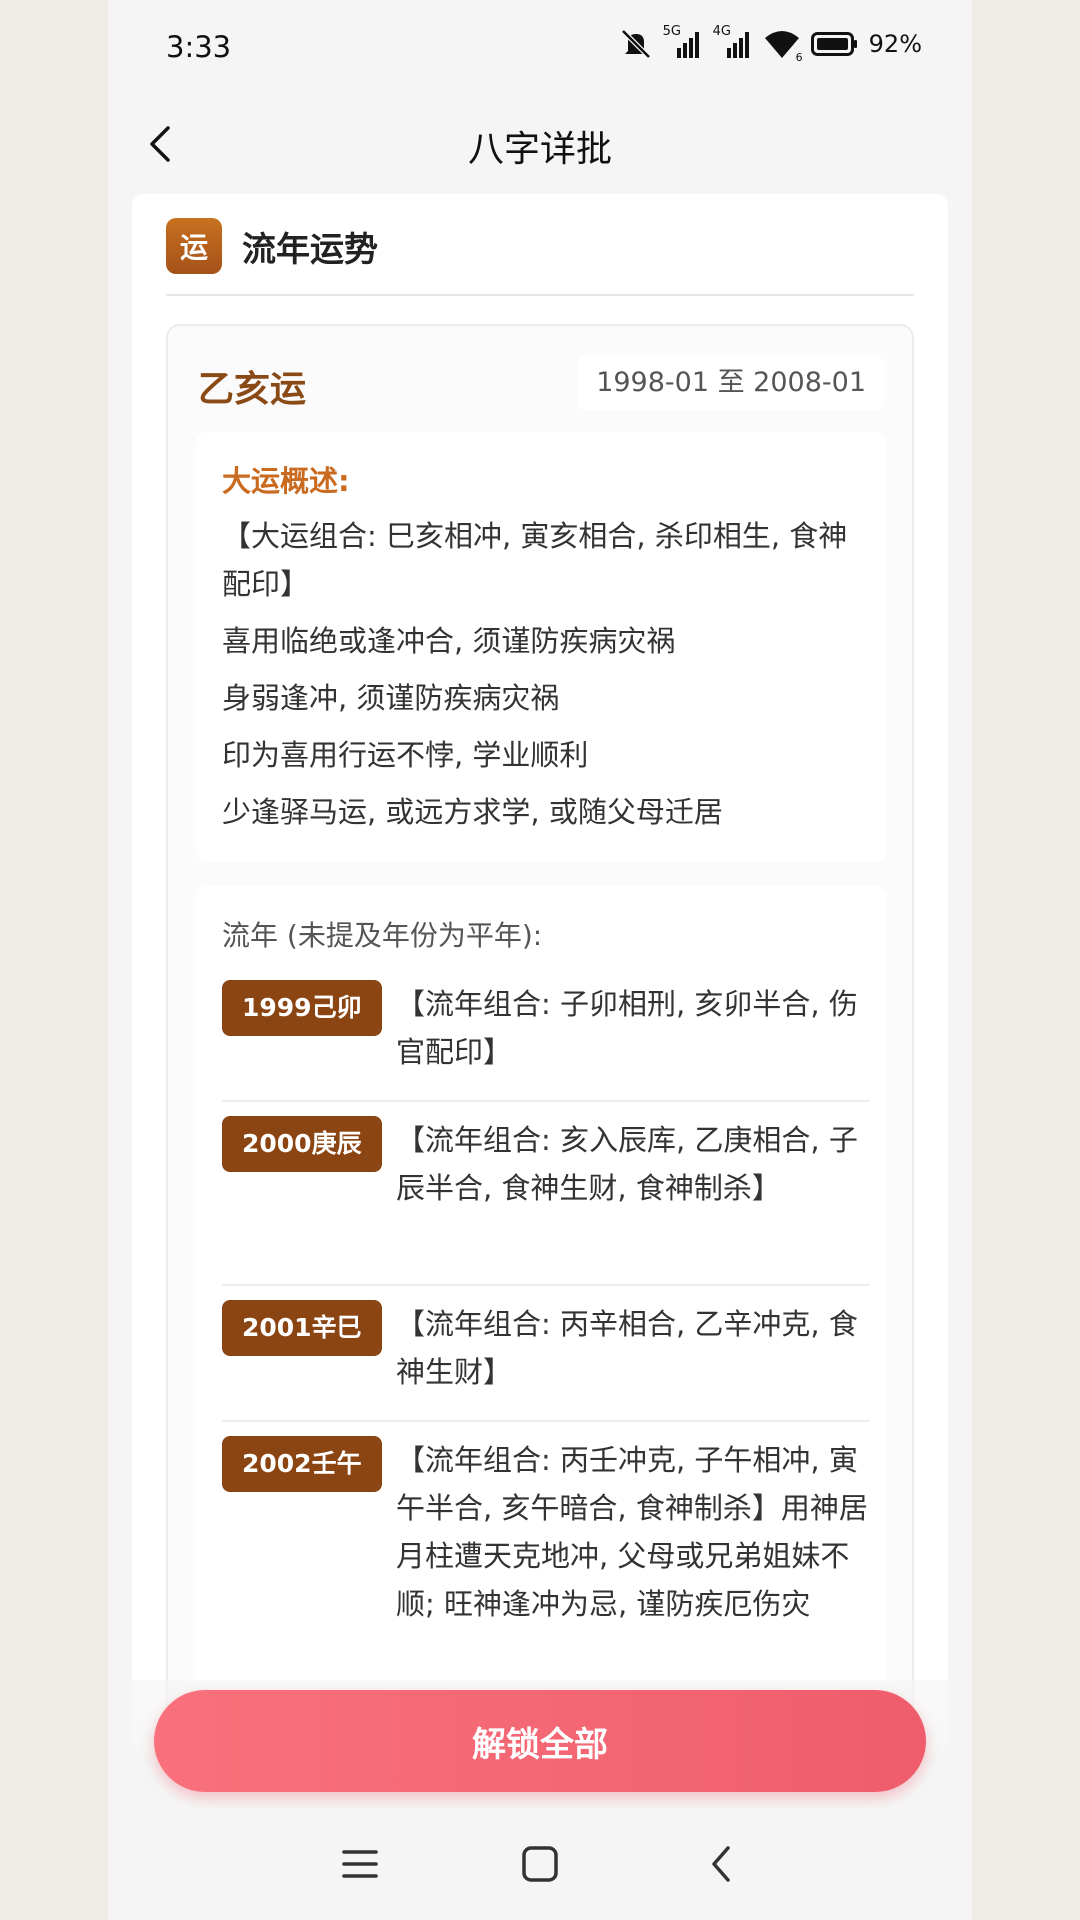 The image size is (1080, 1920). Describe the element at coordinates (382, 935) in the screenshot. I see `liunian-label: 流年 (未提及年份为平年):` at that location.